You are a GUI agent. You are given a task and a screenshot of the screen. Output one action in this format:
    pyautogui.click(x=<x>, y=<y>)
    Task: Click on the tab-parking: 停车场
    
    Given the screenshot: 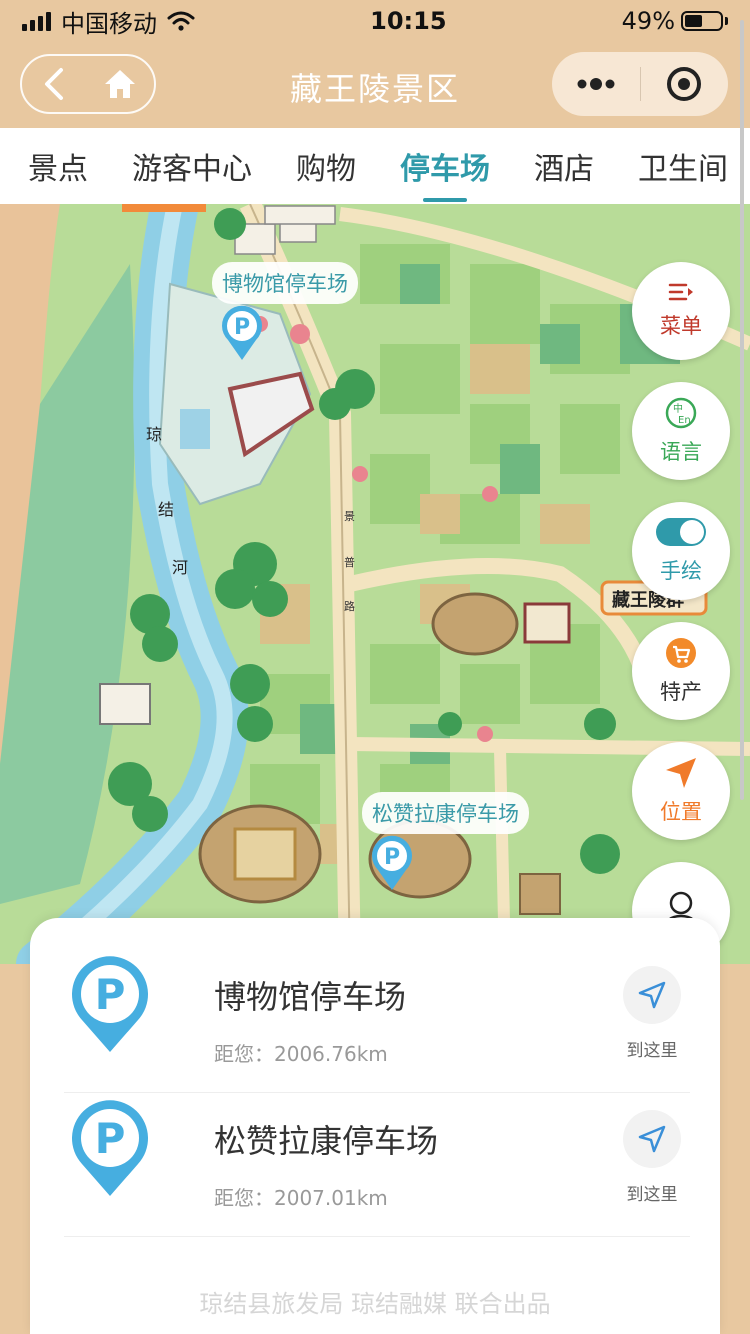 What is the action you would take?
    pyautogui.click(x=445, y=173)
    